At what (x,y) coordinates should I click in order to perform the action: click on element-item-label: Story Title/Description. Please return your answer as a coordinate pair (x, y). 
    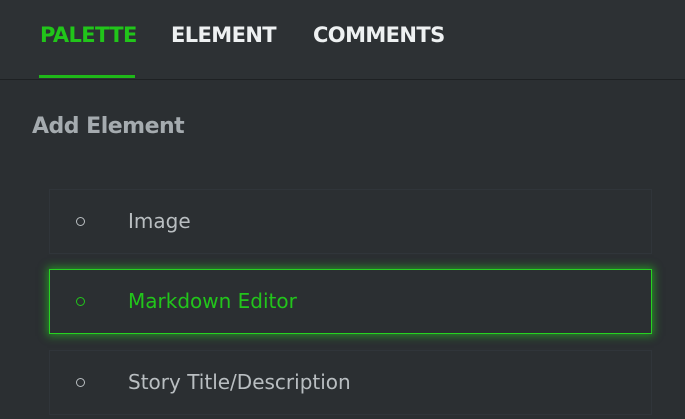
    Looking at the image, I should click on (239, 382).